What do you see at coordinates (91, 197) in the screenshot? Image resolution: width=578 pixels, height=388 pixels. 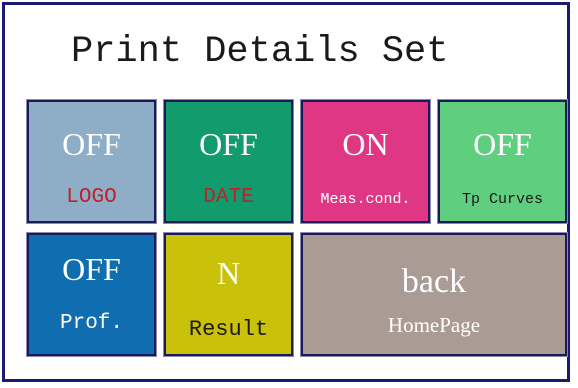 I see `logo-label: LOGO` at bounding box center [91, 197].